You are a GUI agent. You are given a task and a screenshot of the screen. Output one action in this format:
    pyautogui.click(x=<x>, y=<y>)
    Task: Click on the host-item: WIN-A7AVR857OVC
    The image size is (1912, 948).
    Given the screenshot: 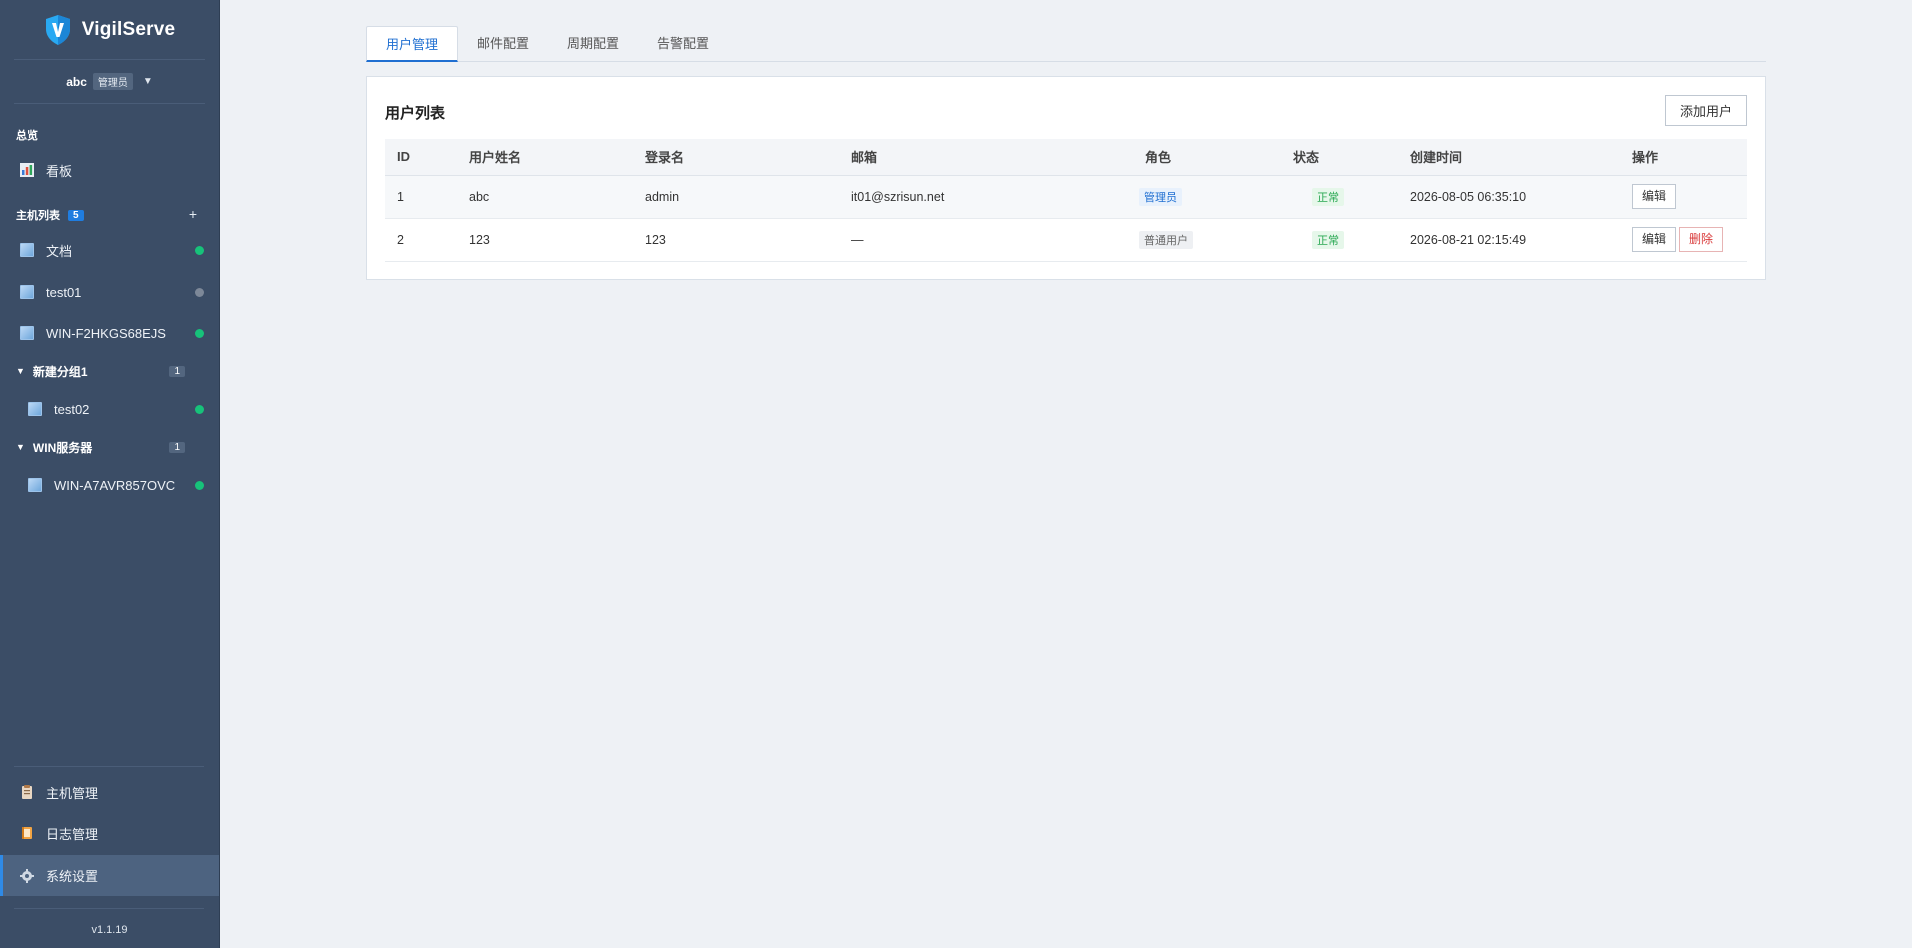 What is the action you would take?
    pyautogui.click(x=109, y=485)
    